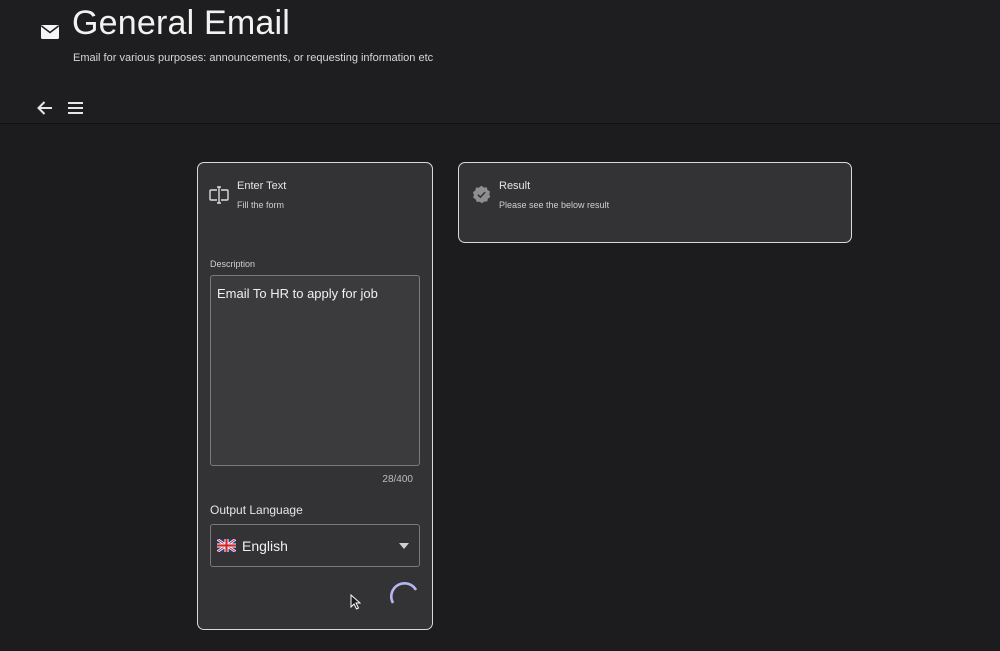 This screenshot has height=651, width=1000. What do you see at coordinates (256, 510) in the screenshot?
I see `output-language-label: Output Language` at bounding box center [256, 510].